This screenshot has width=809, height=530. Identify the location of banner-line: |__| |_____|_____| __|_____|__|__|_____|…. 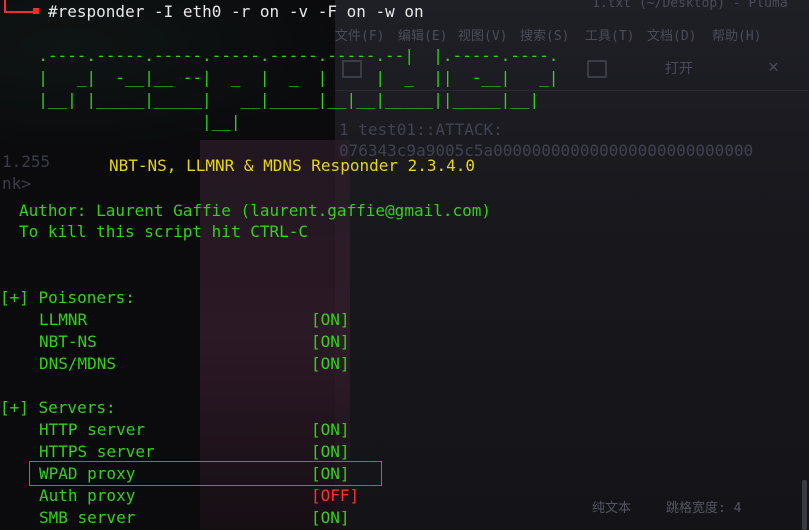
(279, 99).